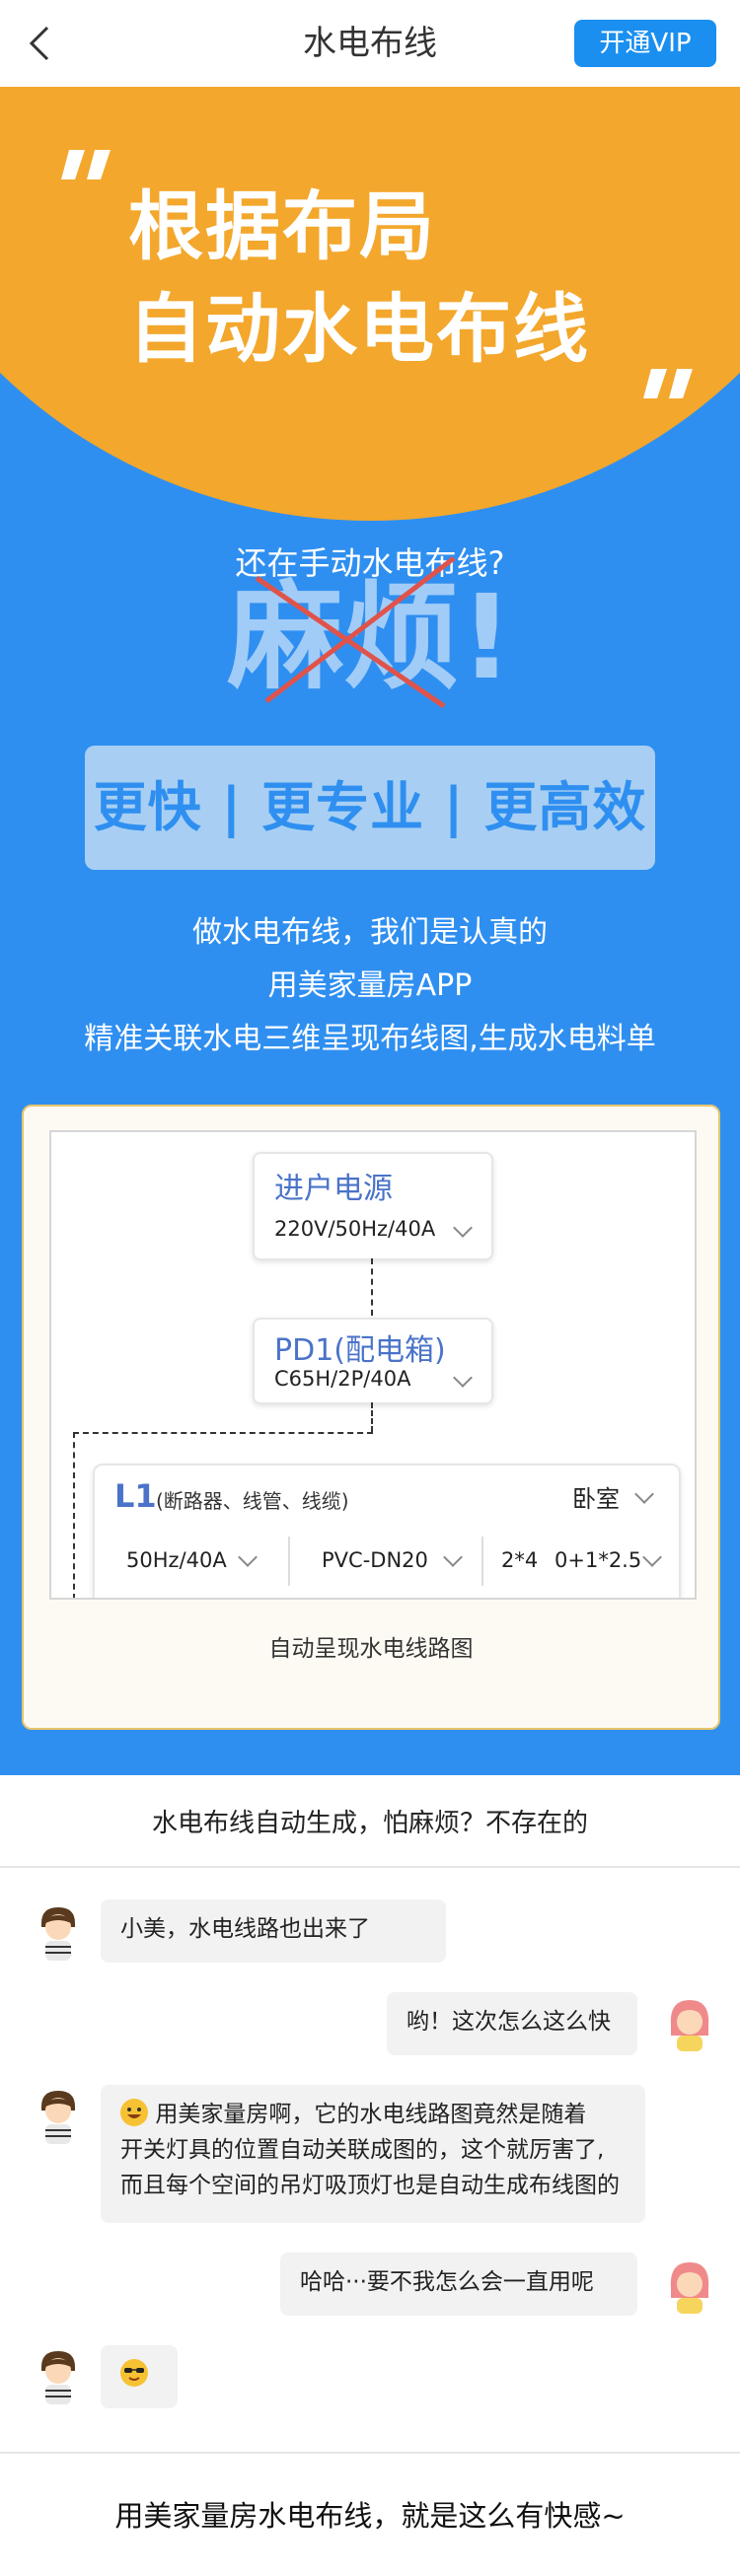  Describe the element at coordinates (342, 1379) in the screenshot. I see `distribution-box-spec: C65H/2P/40A` at that location.